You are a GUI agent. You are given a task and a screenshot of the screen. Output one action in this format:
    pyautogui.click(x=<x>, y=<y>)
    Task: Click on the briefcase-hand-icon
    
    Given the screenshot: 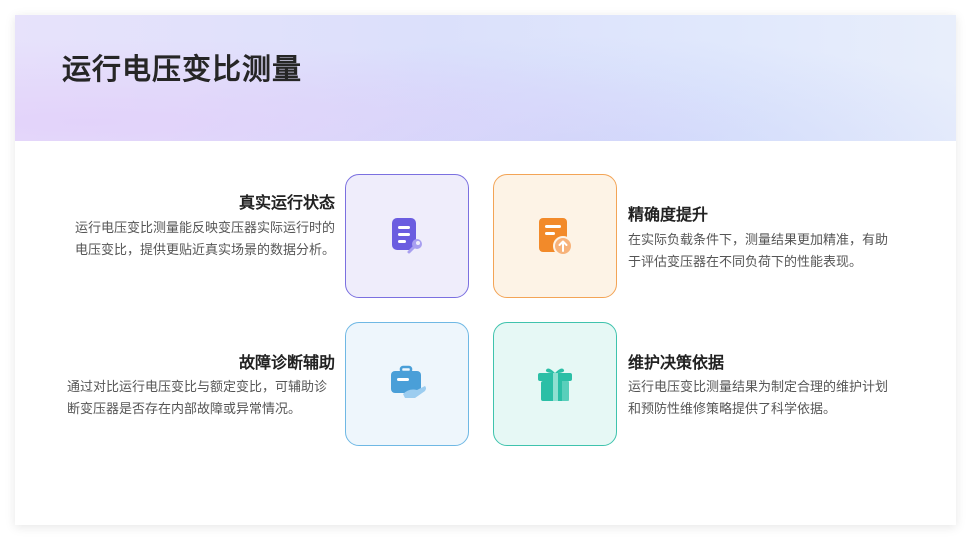 What is the action you would take?
    pyautogui.click(x=408, y=381)
    